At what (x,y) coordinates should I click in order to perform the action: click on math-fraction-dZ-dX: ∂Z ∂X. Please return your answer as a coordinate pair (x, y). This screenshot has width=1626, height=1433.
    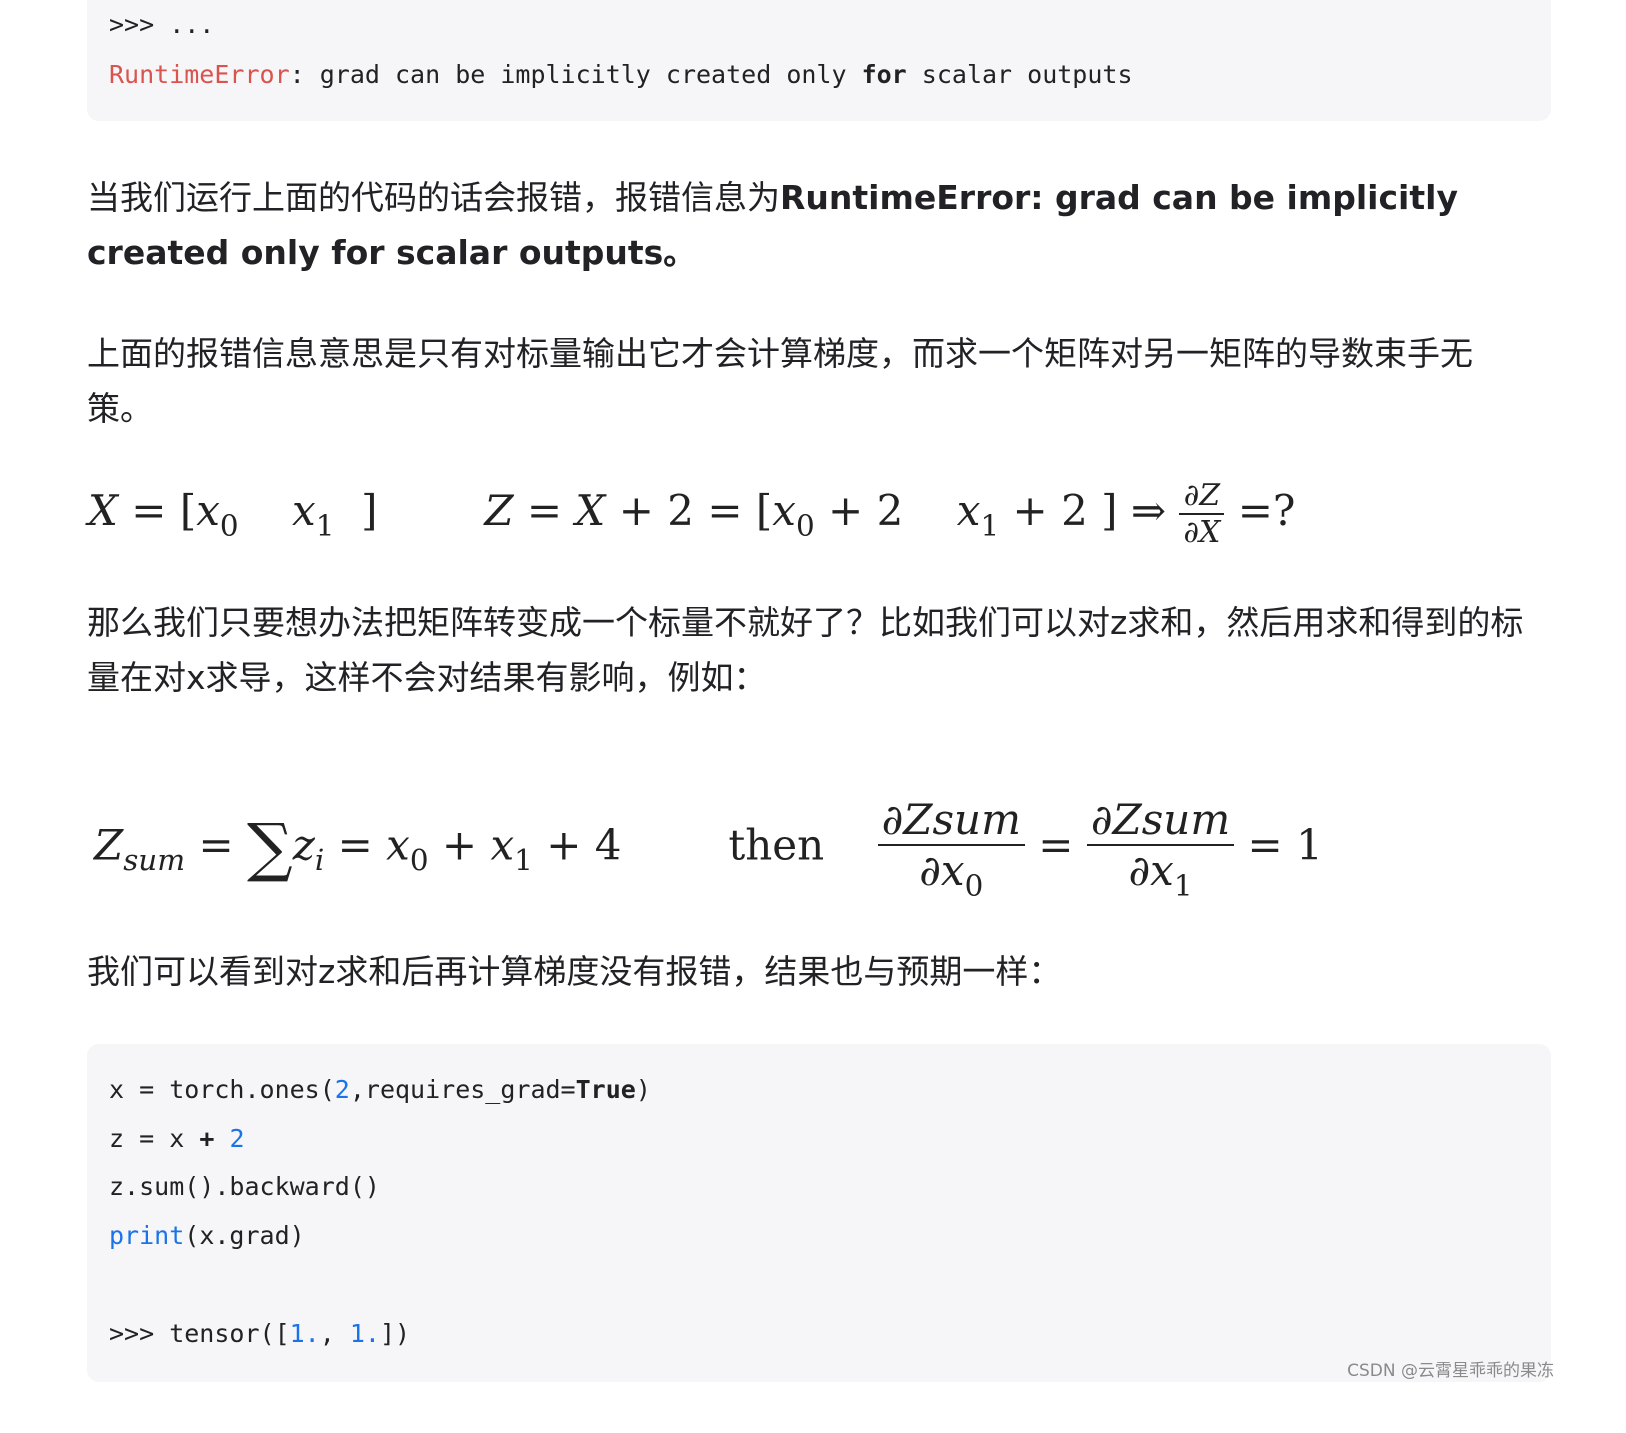
    Looking at the image, I should click on (1202, 514).